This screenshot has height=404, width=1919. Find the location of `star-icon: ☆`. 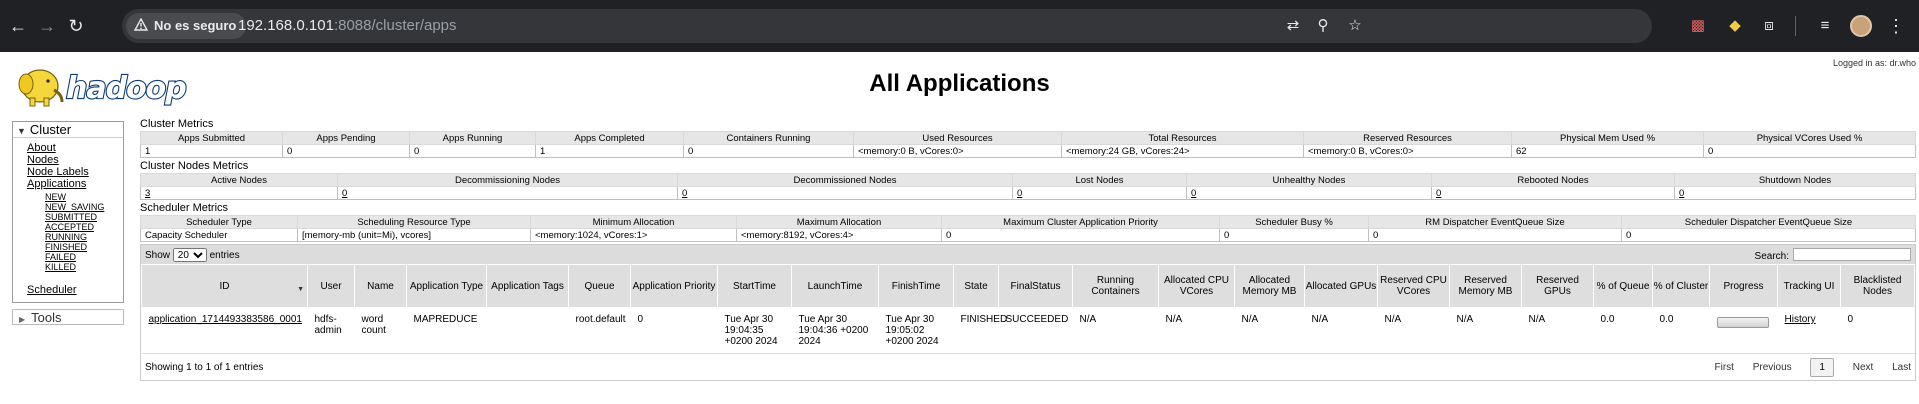

star-icon: ☆ is located at coordinates (1355, 26).